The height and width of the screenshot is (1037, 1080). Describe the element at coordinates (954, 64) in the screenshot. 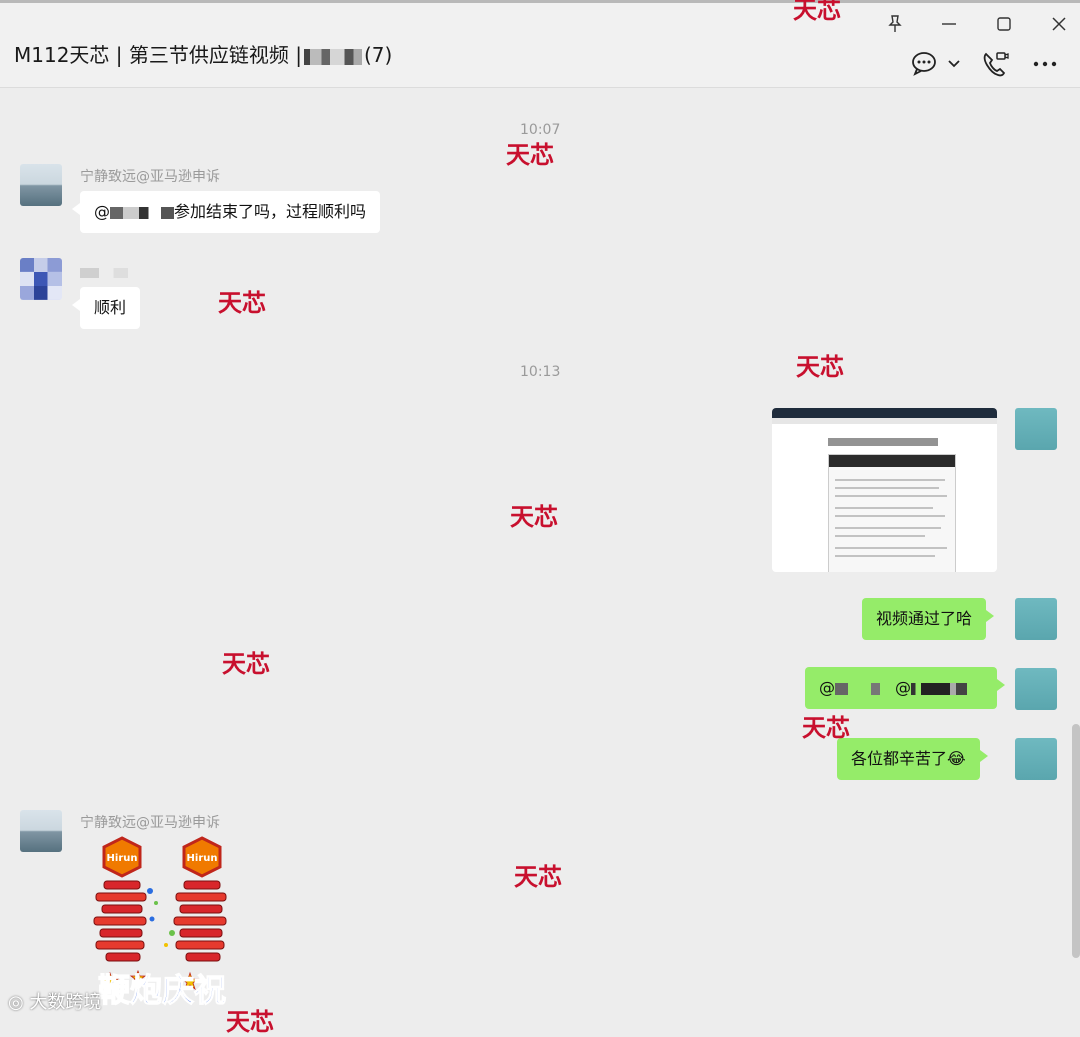

I see `chevron-down-icon` at that location.